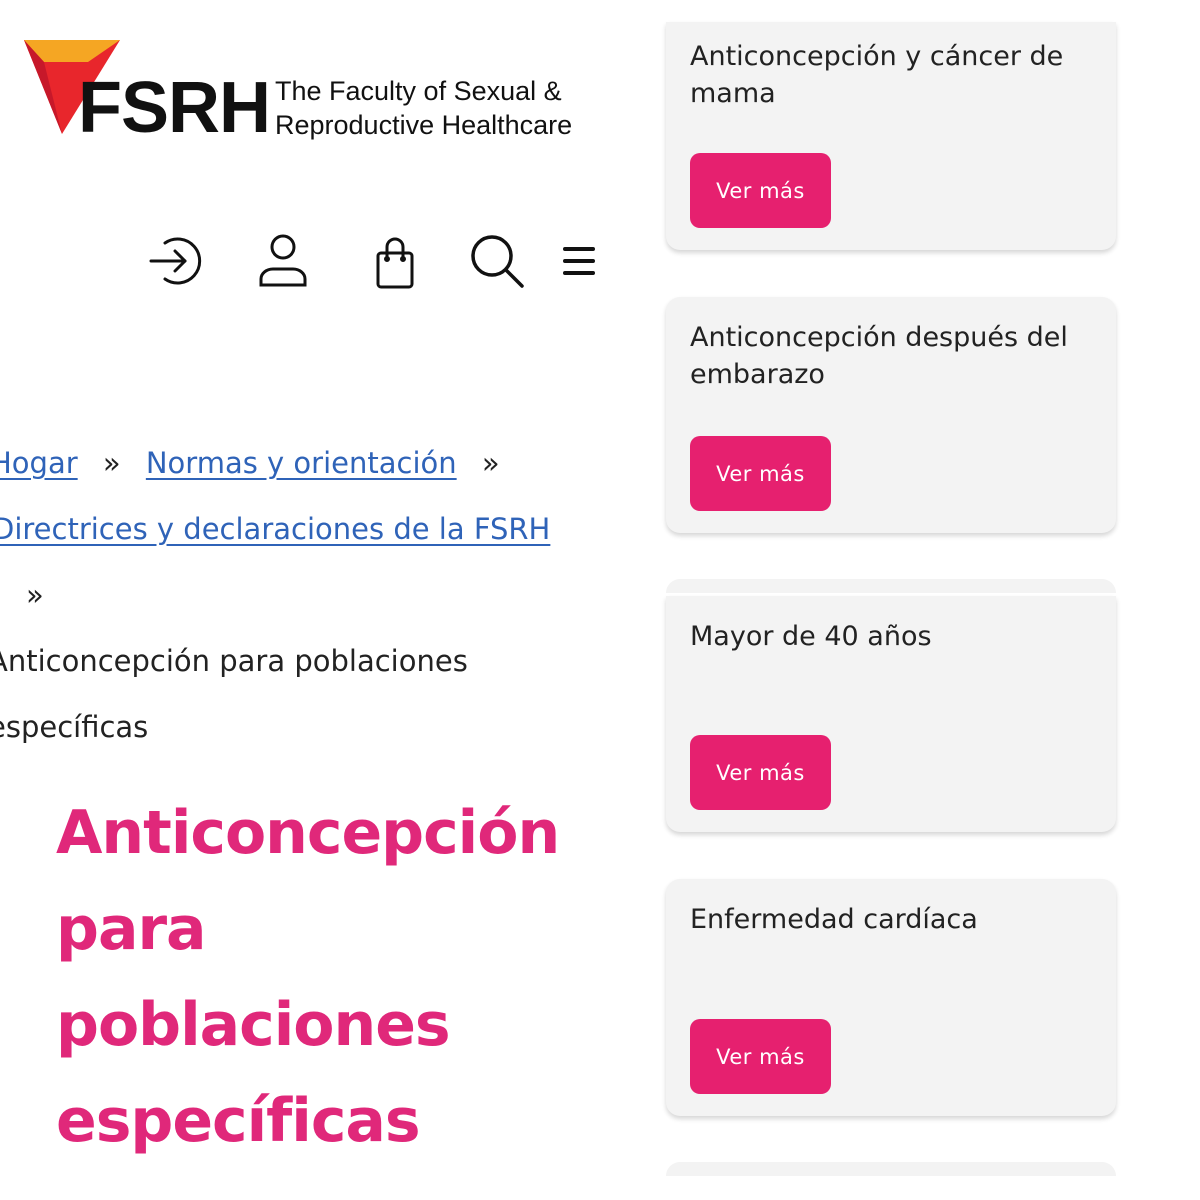  I want to click on breadcrumb-home-link: Hogar, so click(39, 463).